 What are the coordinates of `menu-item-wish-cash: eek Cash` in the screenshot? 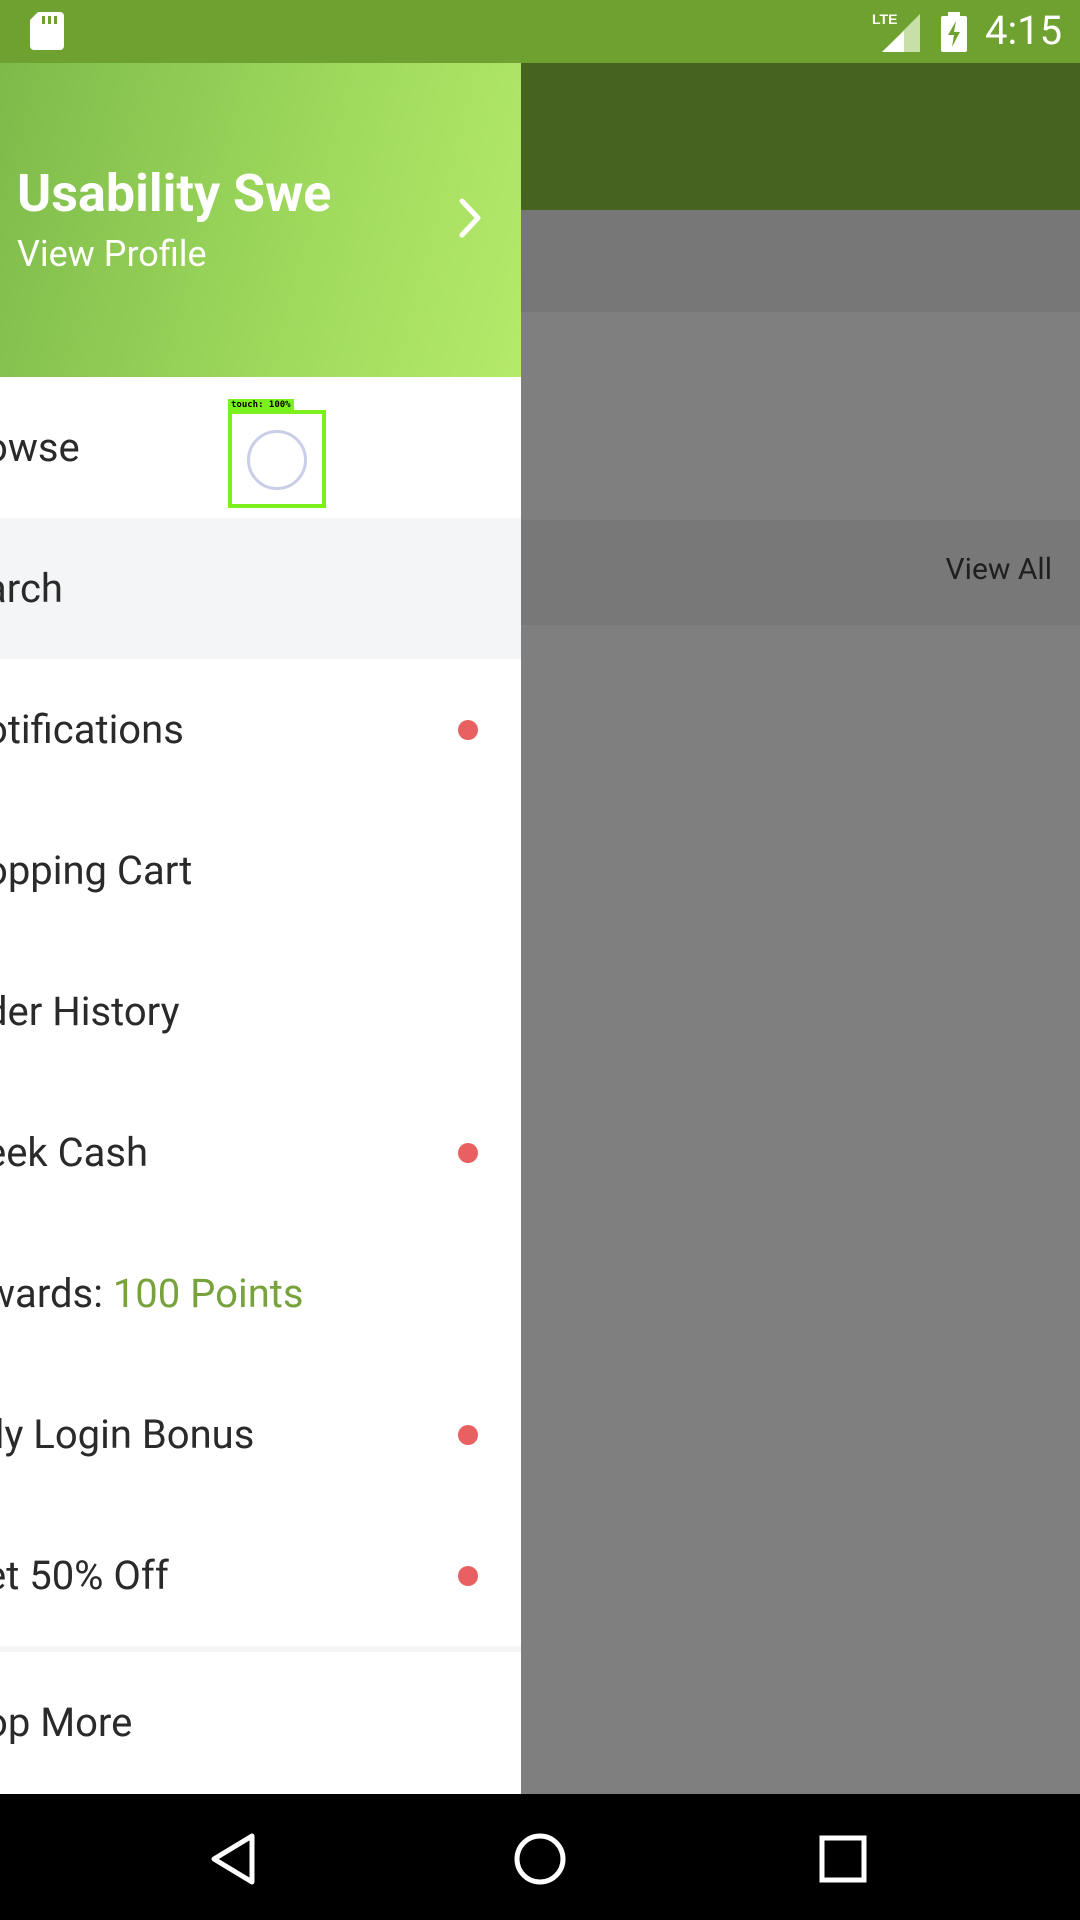 It's located at (260, 1152).